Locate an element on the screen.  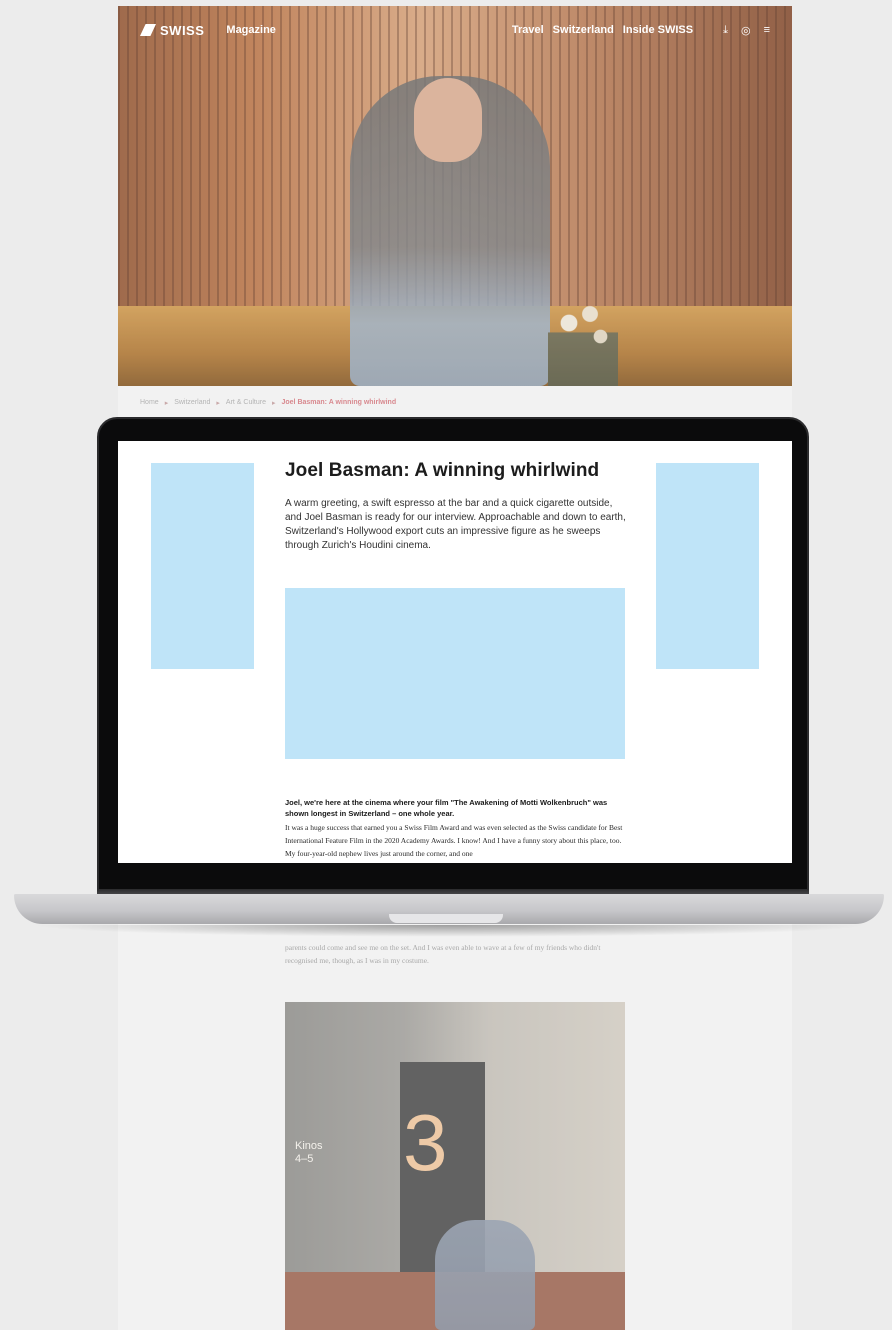
photo-veil is located at coordinates (455, 1166).